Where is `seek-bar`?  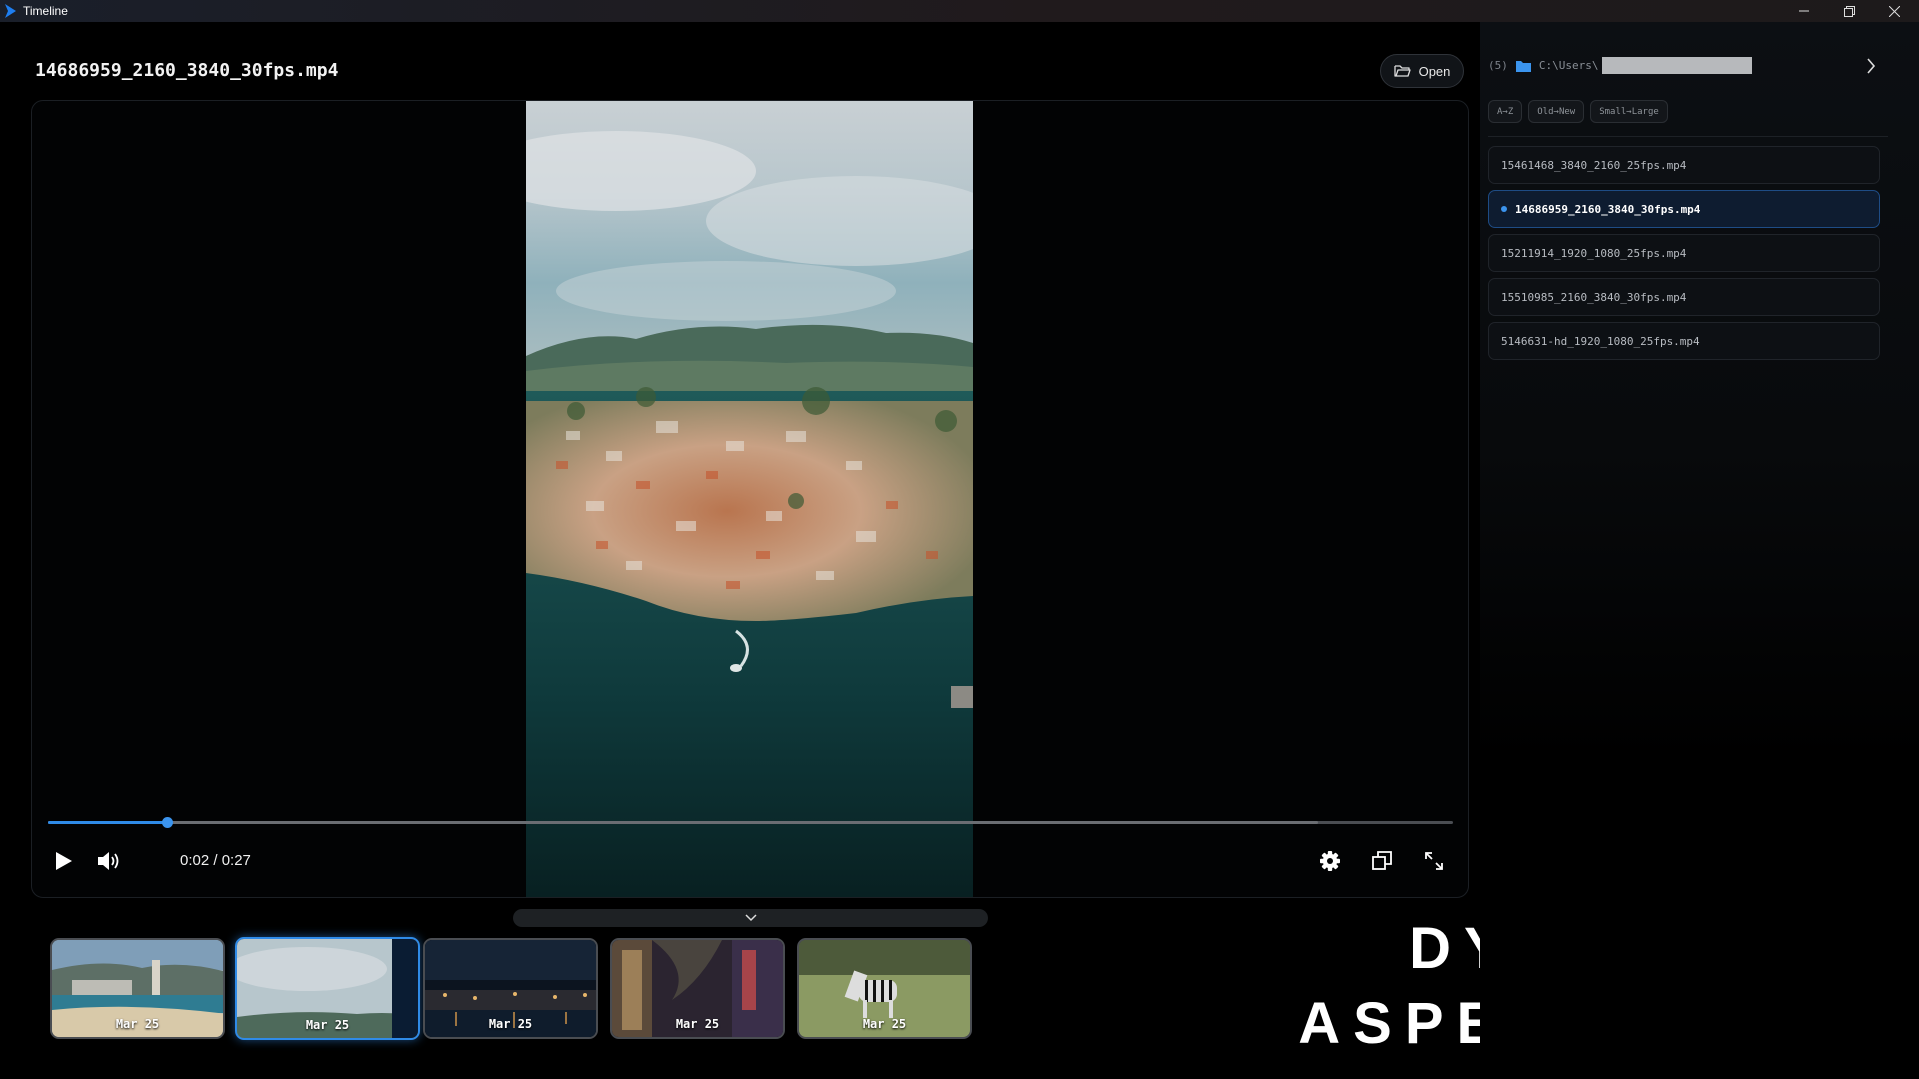
seek-bar is located at coordinates (750, 822).